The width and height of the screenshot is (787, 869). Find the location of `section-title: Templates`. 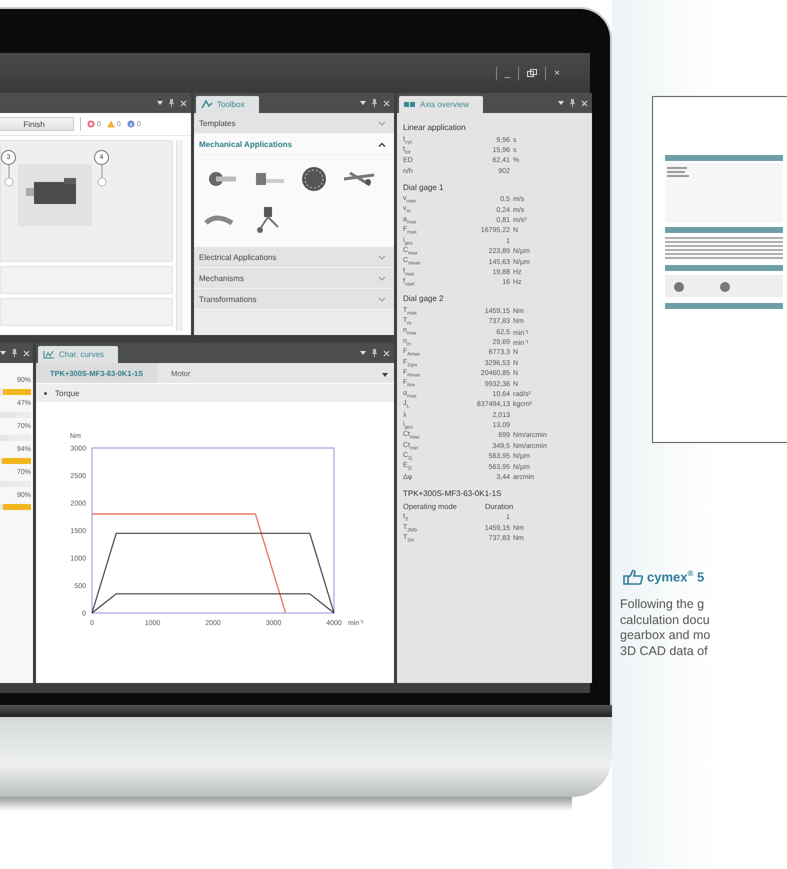

section-title: Templates is located at coordinates (217, 123).